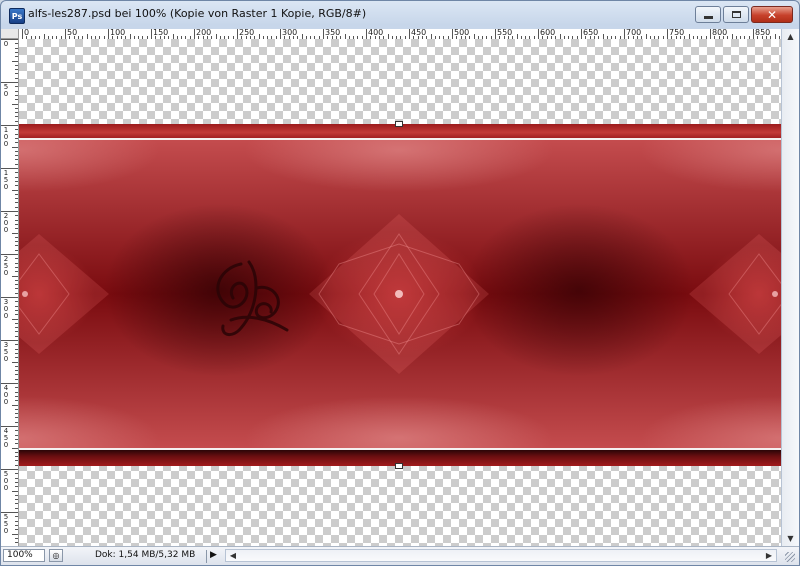 This screenshot has height=566, width=800. Describe the element at coordinates (6, 266) in the screenshot. I see `ruler-label: 250` at that location.